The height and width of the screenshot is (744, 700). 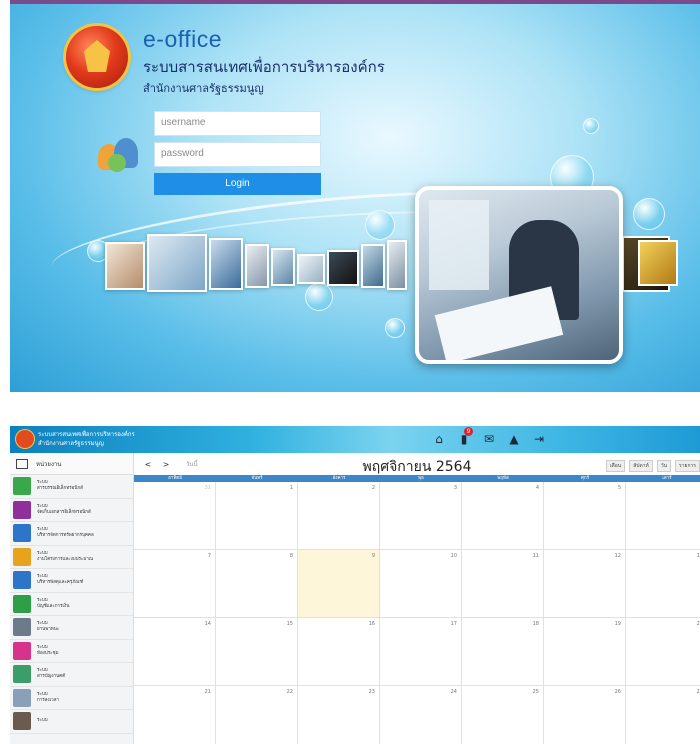 I want to click on calendar-day: 20, so click(x=663, y=652).